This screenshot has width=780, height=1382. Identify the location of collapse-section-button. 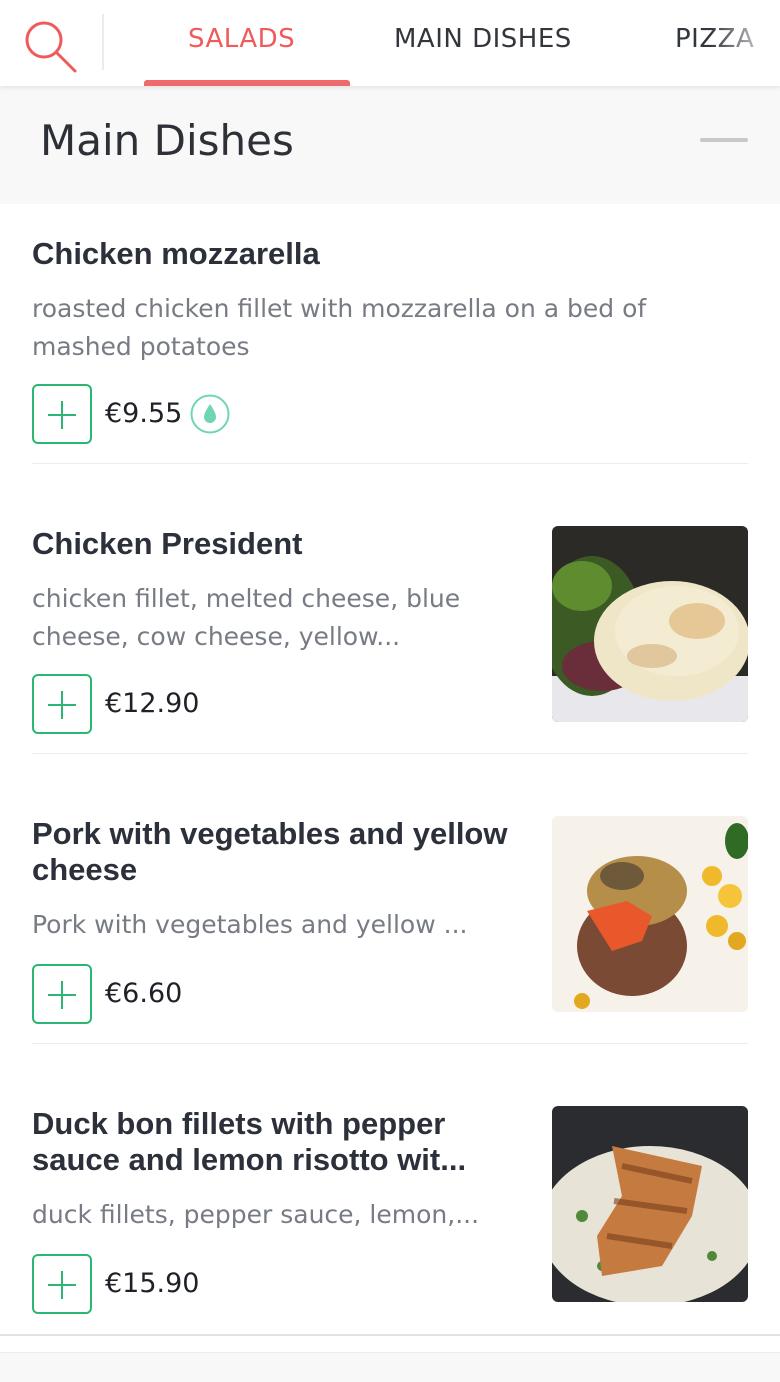
(724, 140).